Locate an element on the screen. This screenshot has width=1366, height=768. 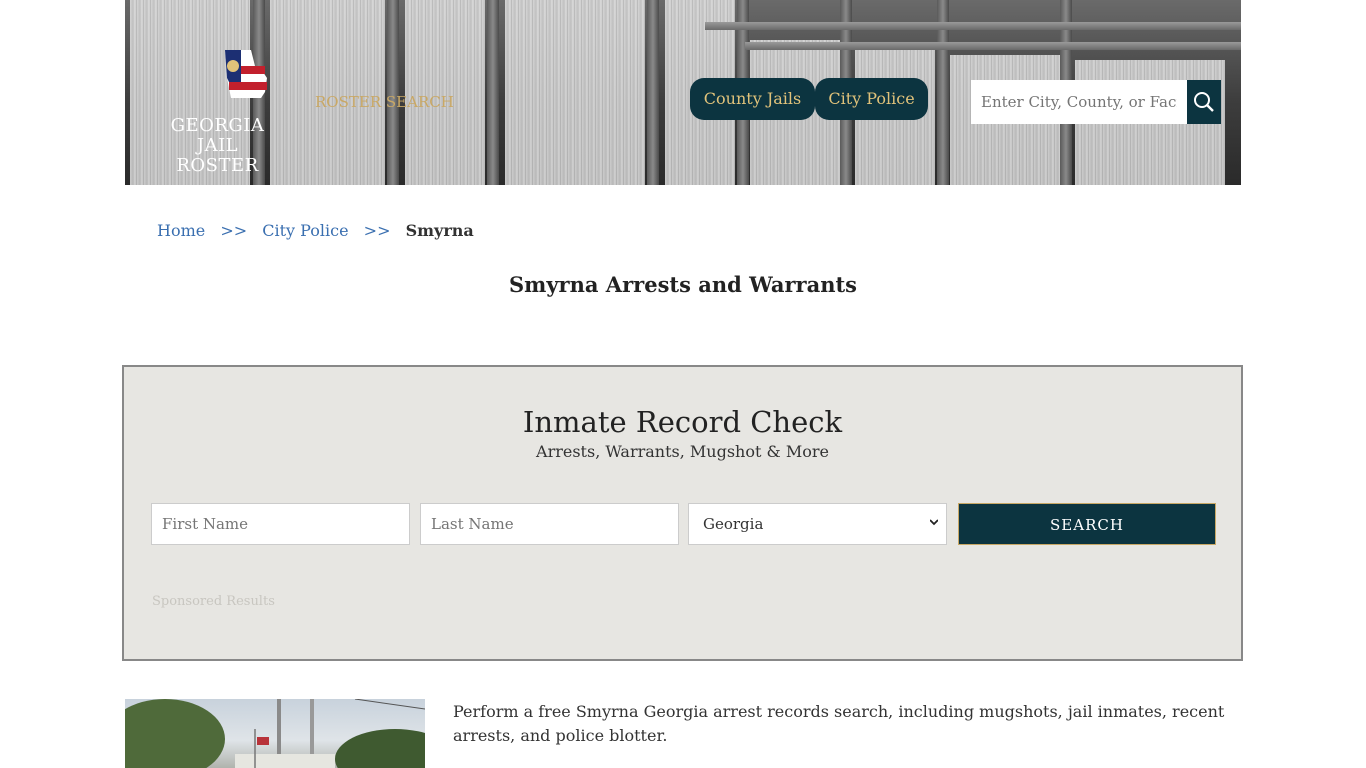
record-search-button: SEARCH is located at coordinates (1087, 524).